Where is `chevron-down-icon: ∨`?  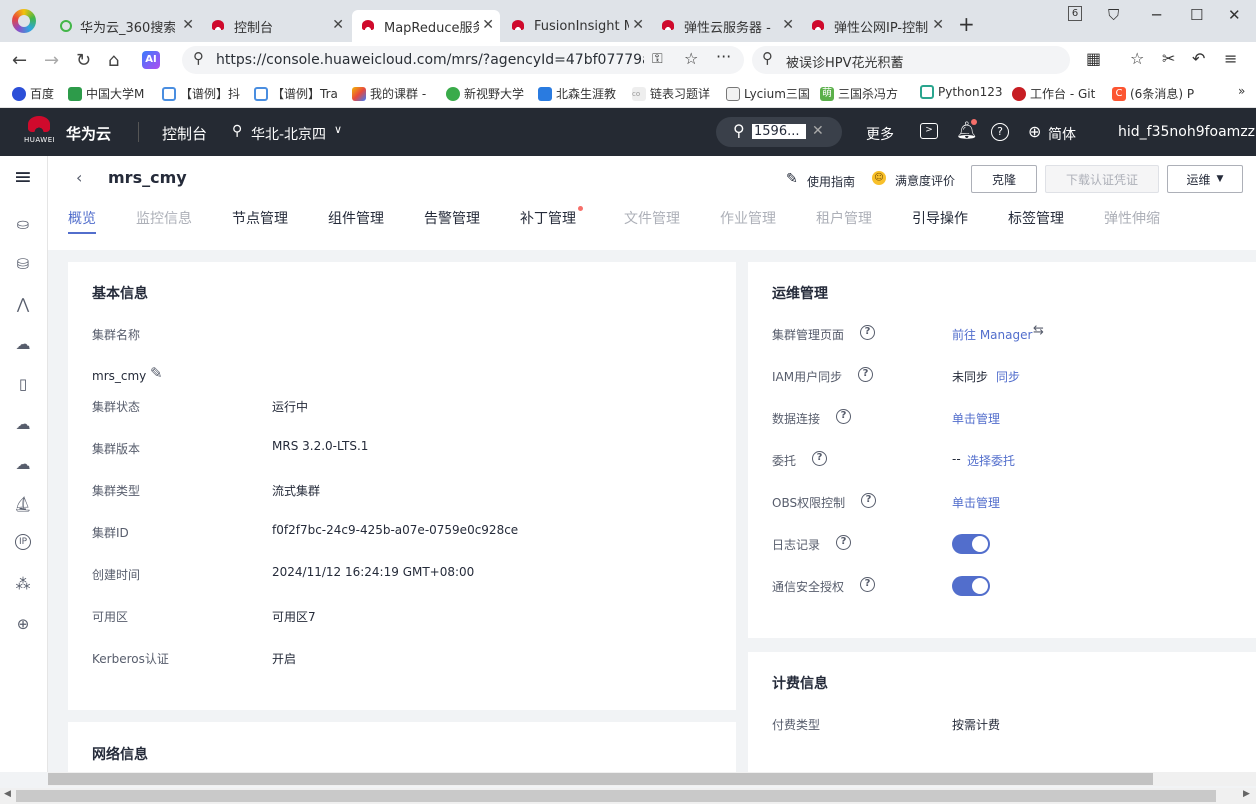 chevron-down-icon: ∨ is located at coordinates (338, 129).